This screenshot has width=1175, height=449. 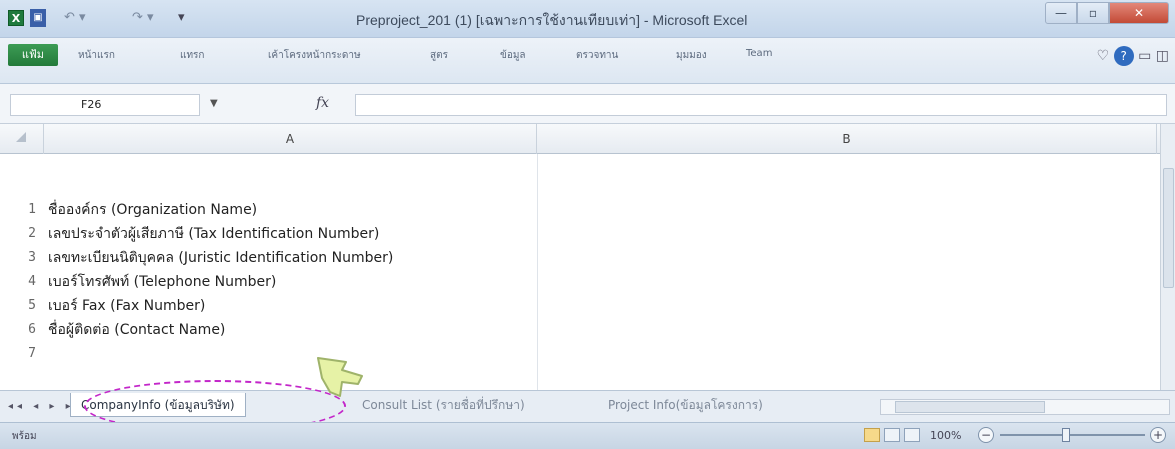 What do you see at coordinates (597, 55) in the screenshot?
I see `tab-review: ตรวจทาน` at bounding box center [597, 55].